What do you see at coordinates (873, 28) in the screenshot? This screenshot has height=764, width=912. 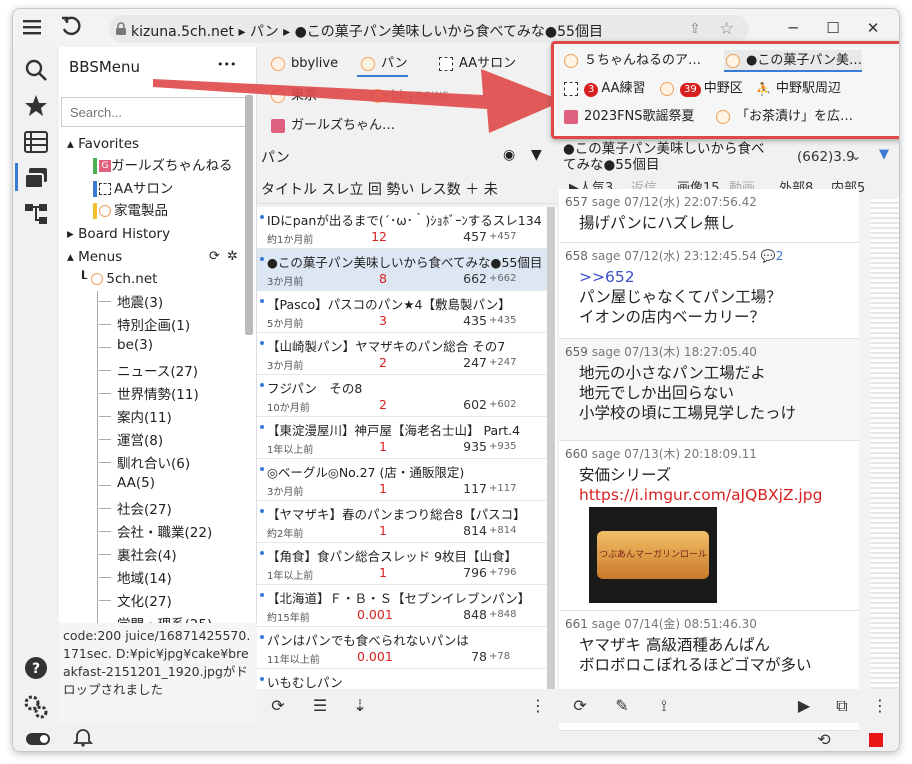 I see `close-button: ✕` at bounding box center [873, 28].